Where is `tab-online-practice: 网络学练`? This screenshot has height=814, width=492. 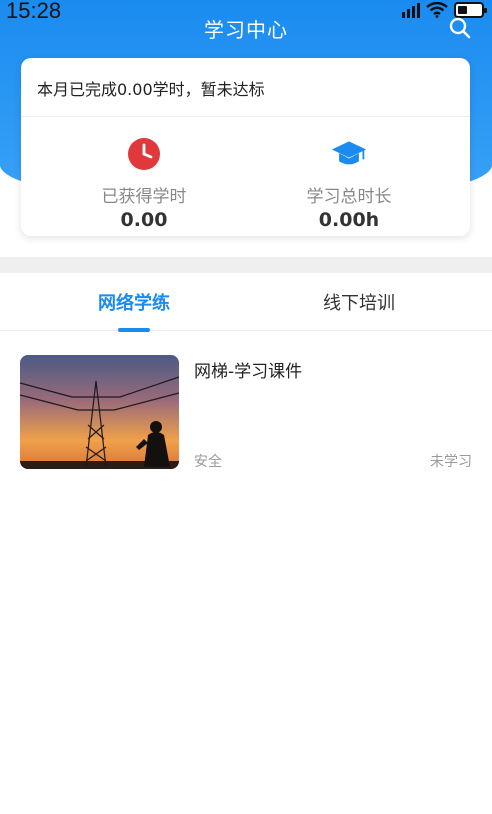
tab-online-practice: 网络学练 is located at coordinates (134, 302).